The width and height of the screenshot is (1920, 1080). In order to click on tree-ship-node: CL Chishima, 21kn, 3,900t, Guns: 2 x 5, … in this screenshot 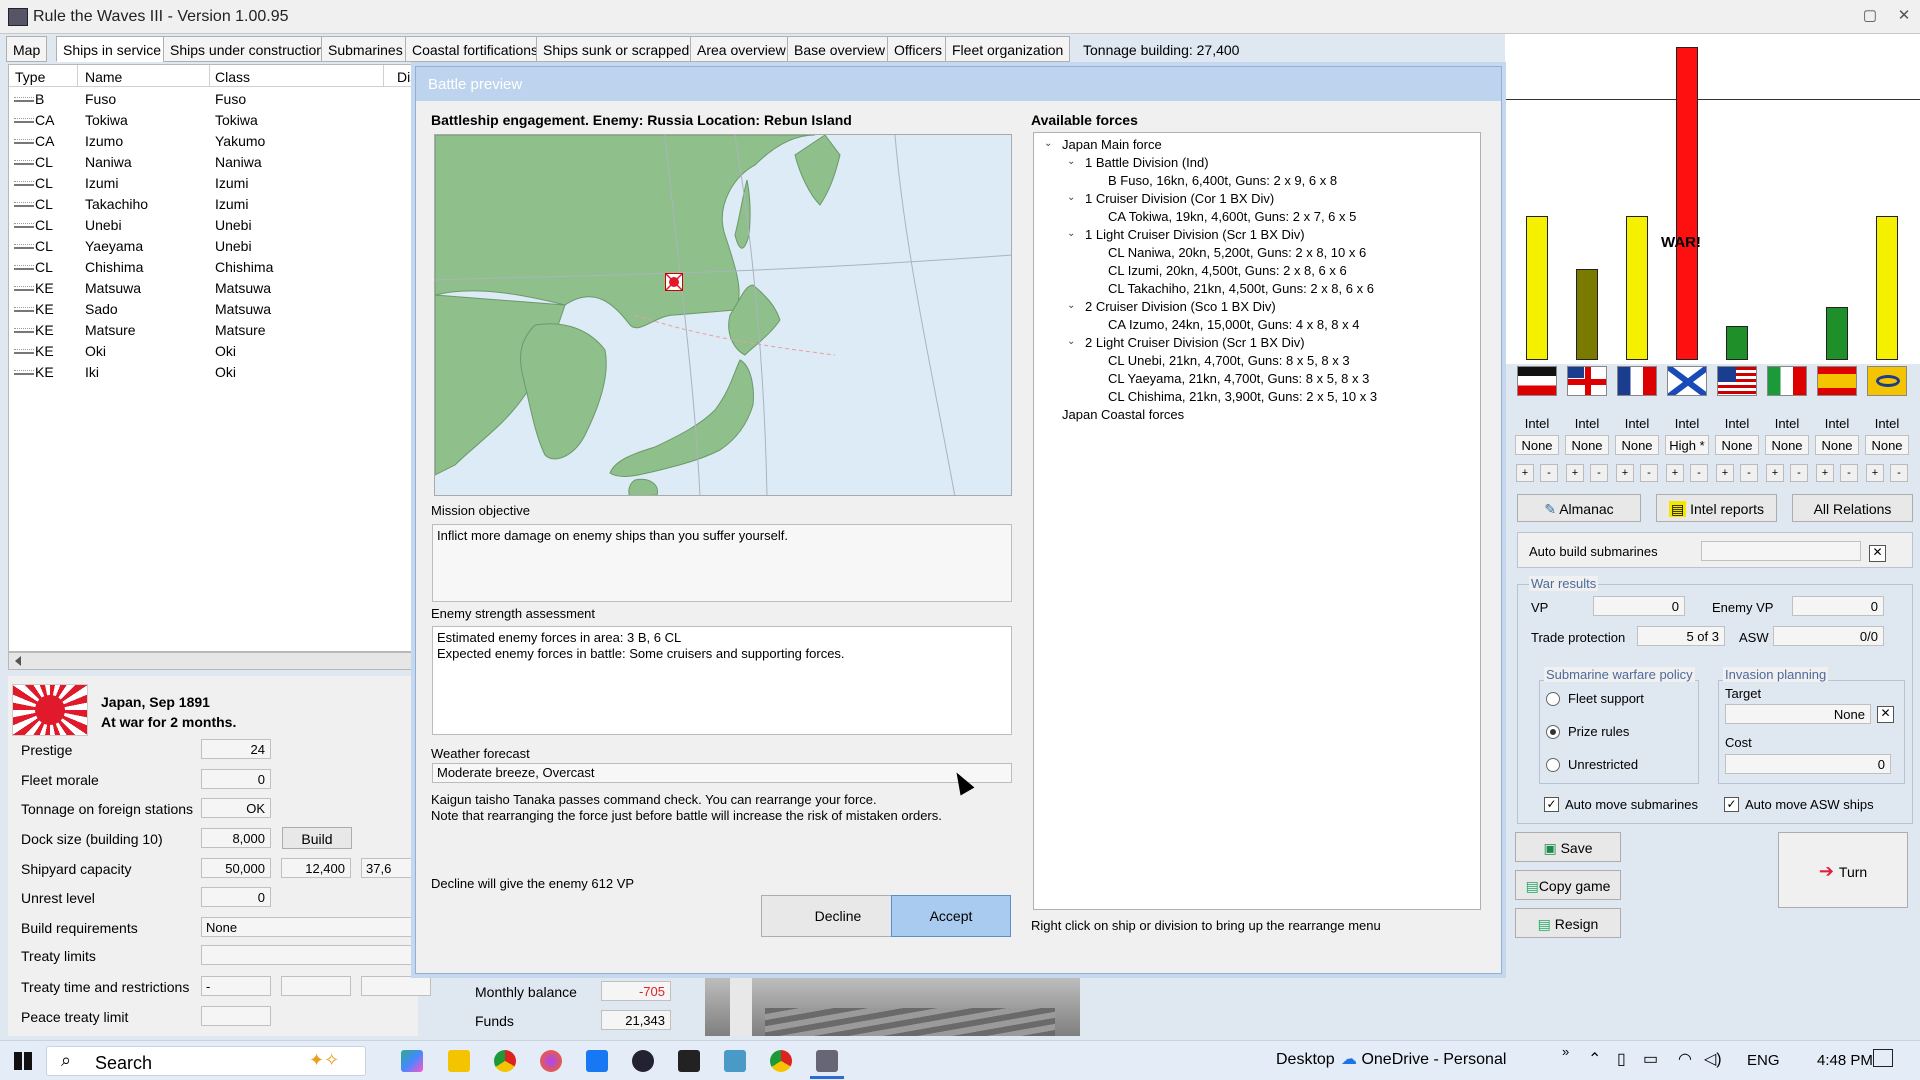, I will do `click(1242, 396)`.